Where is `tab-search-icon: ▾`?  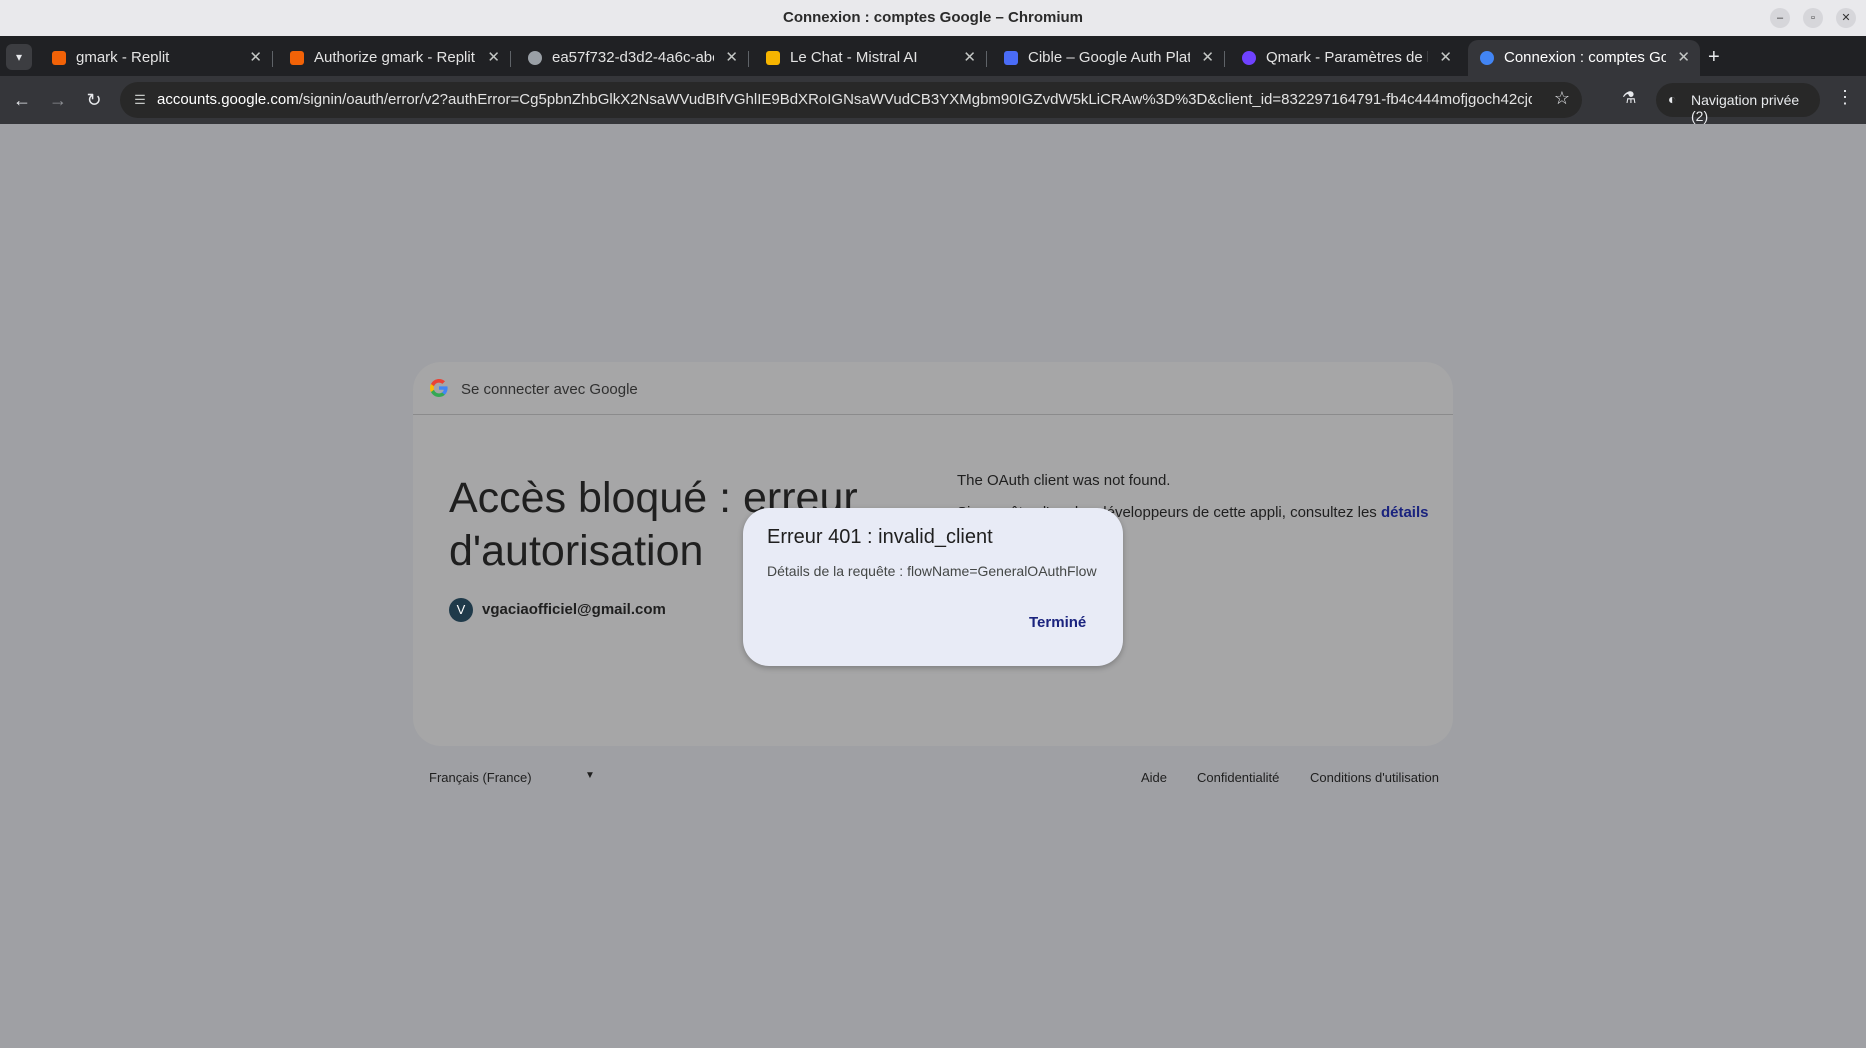 tab-search-icon: ▾ is located at coordinates (19, 57).